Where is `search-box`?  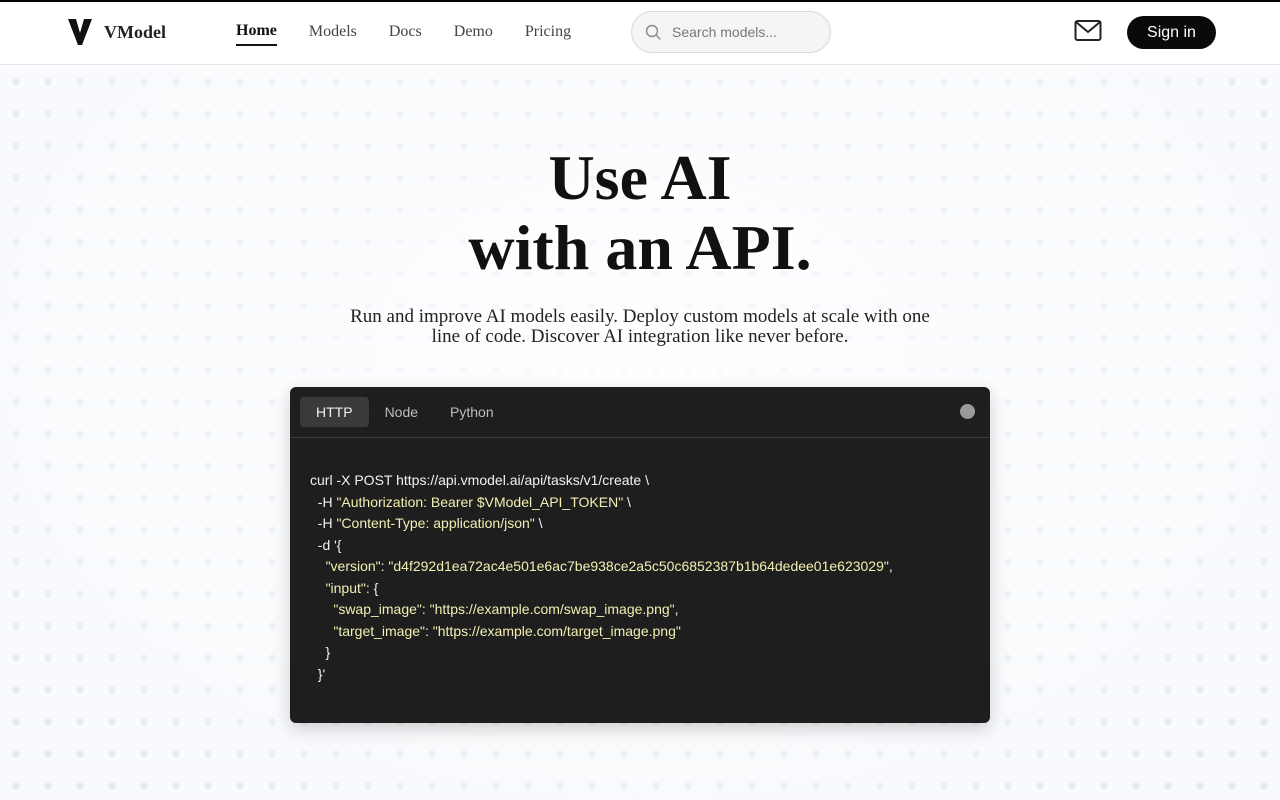
search-box is located at coordinates (731, 32).